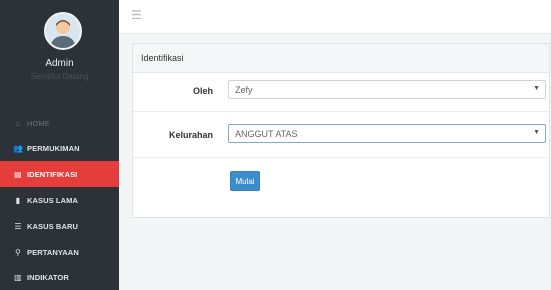 Image resolution: width=551 pixels, height=290 pixels. What do you see at coordinates (38, 123) in the screenshot?
I see `sidebar-item-label: HOME` at bounding box center [38, 123].